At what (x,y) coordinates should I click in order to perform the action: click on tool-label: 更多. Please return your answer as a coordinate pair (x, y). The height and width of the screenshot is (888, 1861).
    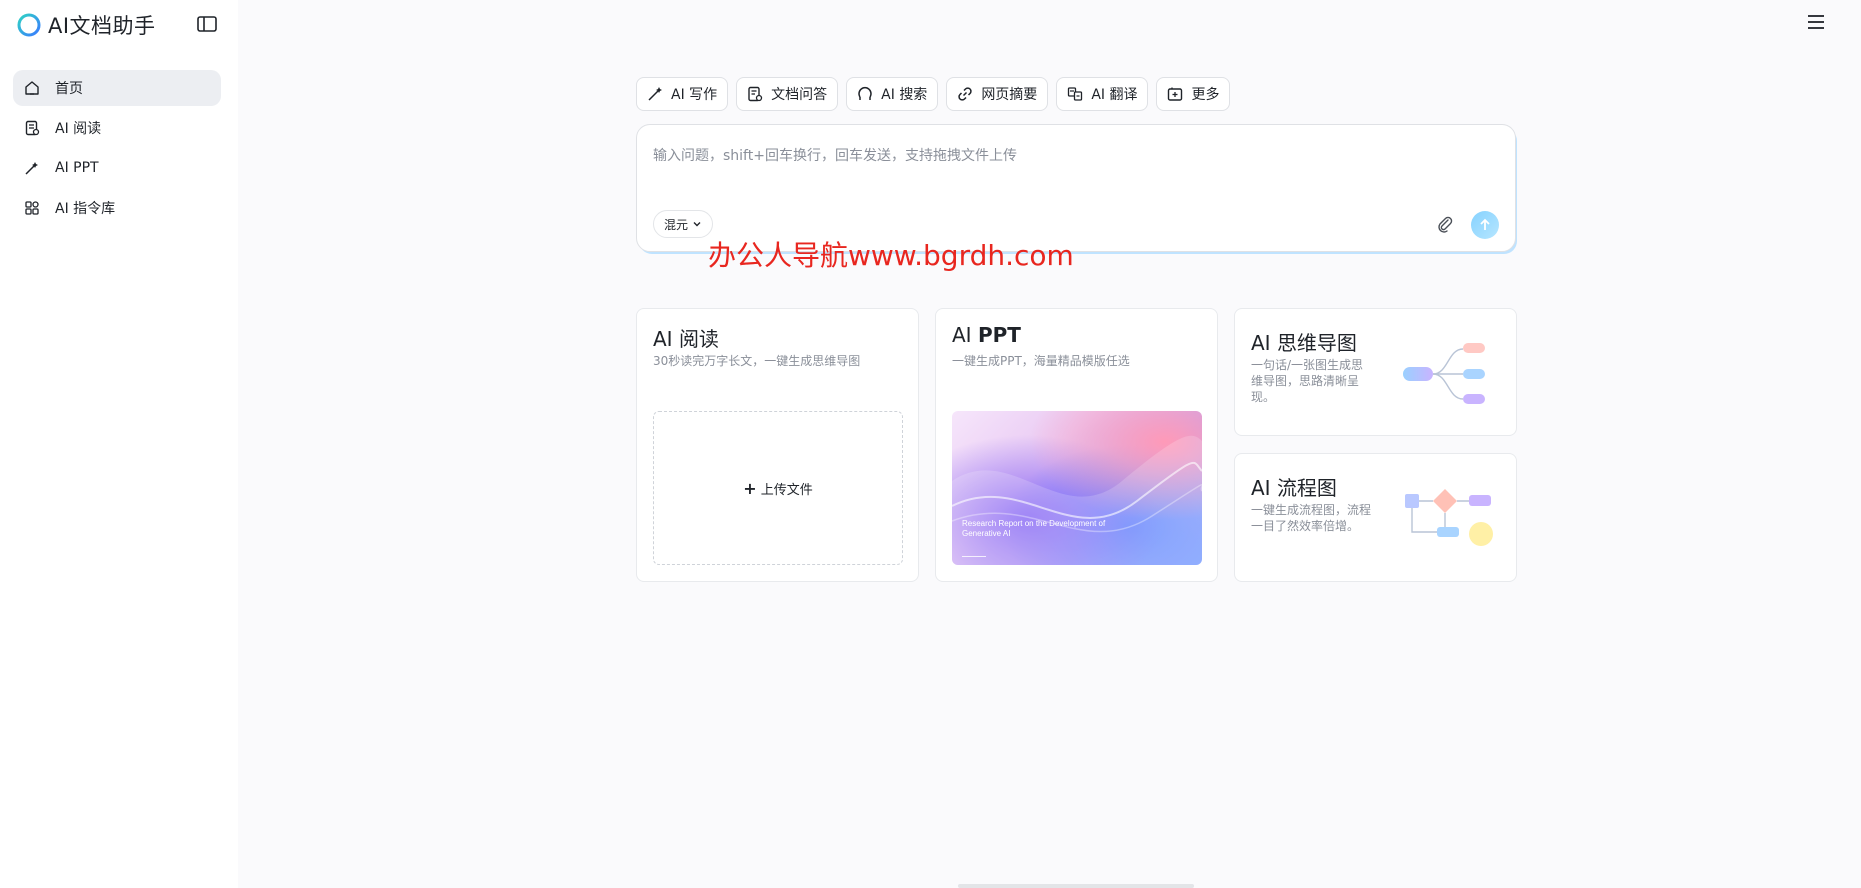
    Looking at the image, I should click on (1205, 95).